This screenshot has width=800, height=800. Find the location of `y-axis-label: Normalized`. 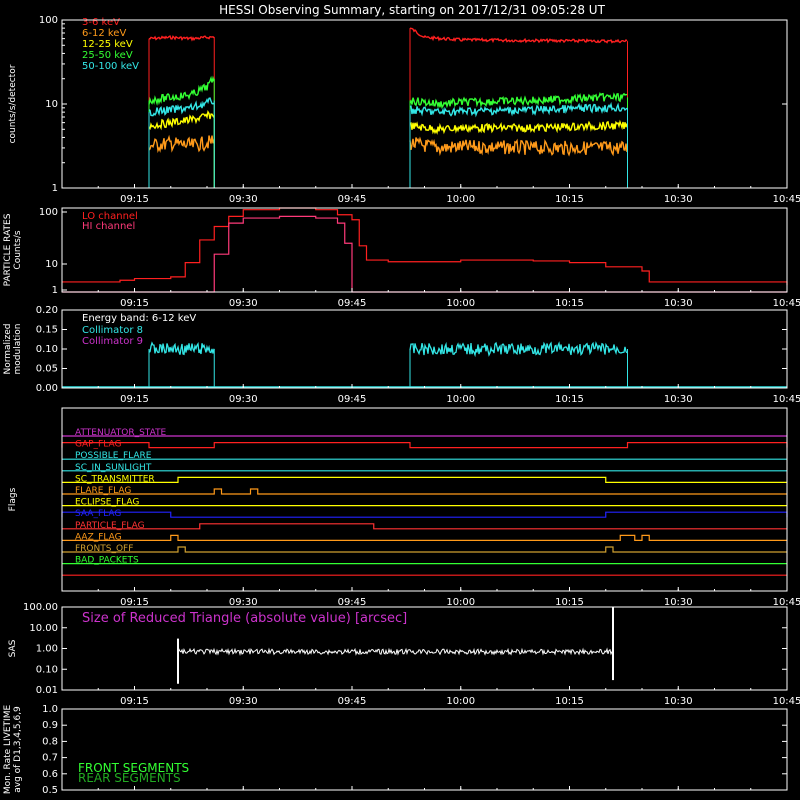

y-axis-label: Normalized is located at coordinates (8, 348).